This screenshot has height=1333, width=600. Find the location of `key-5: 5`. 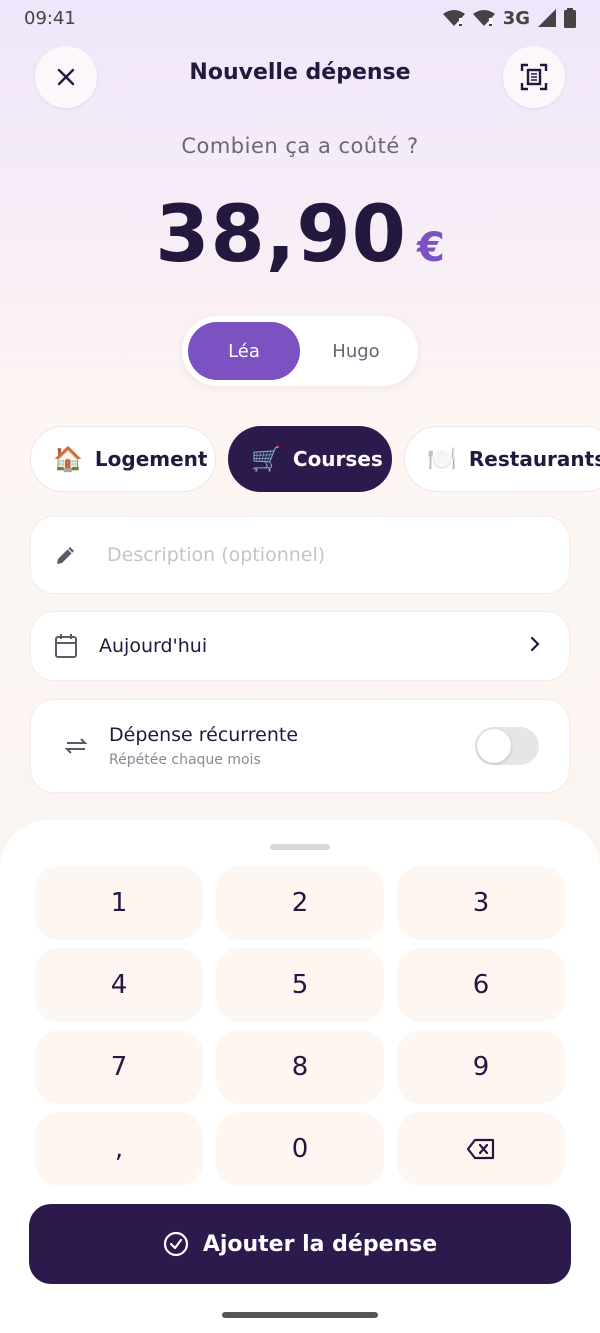

key-5: 5 is located at coordinates (300, 985).